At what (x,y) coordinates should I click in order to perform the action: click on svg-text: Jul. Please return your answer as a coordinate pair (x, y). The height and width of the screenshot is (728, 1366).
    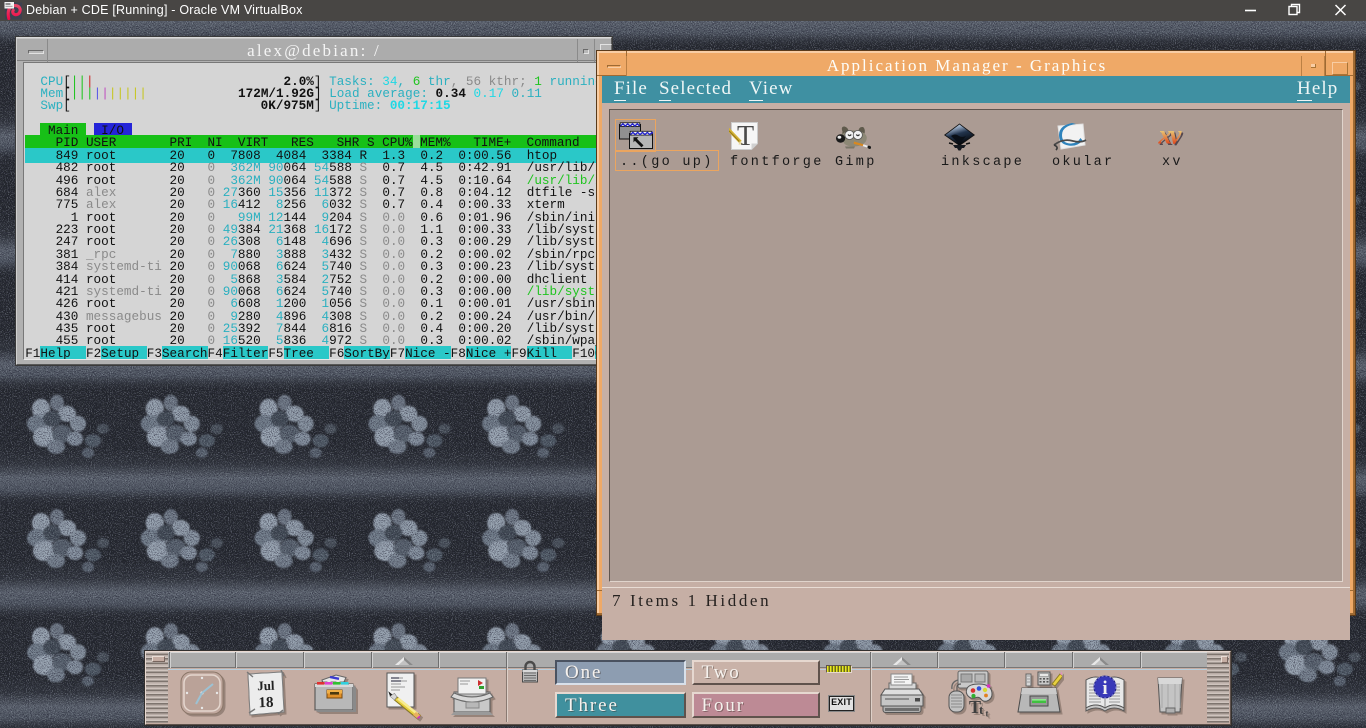
    Looking at the image, I should click on (266, 686).